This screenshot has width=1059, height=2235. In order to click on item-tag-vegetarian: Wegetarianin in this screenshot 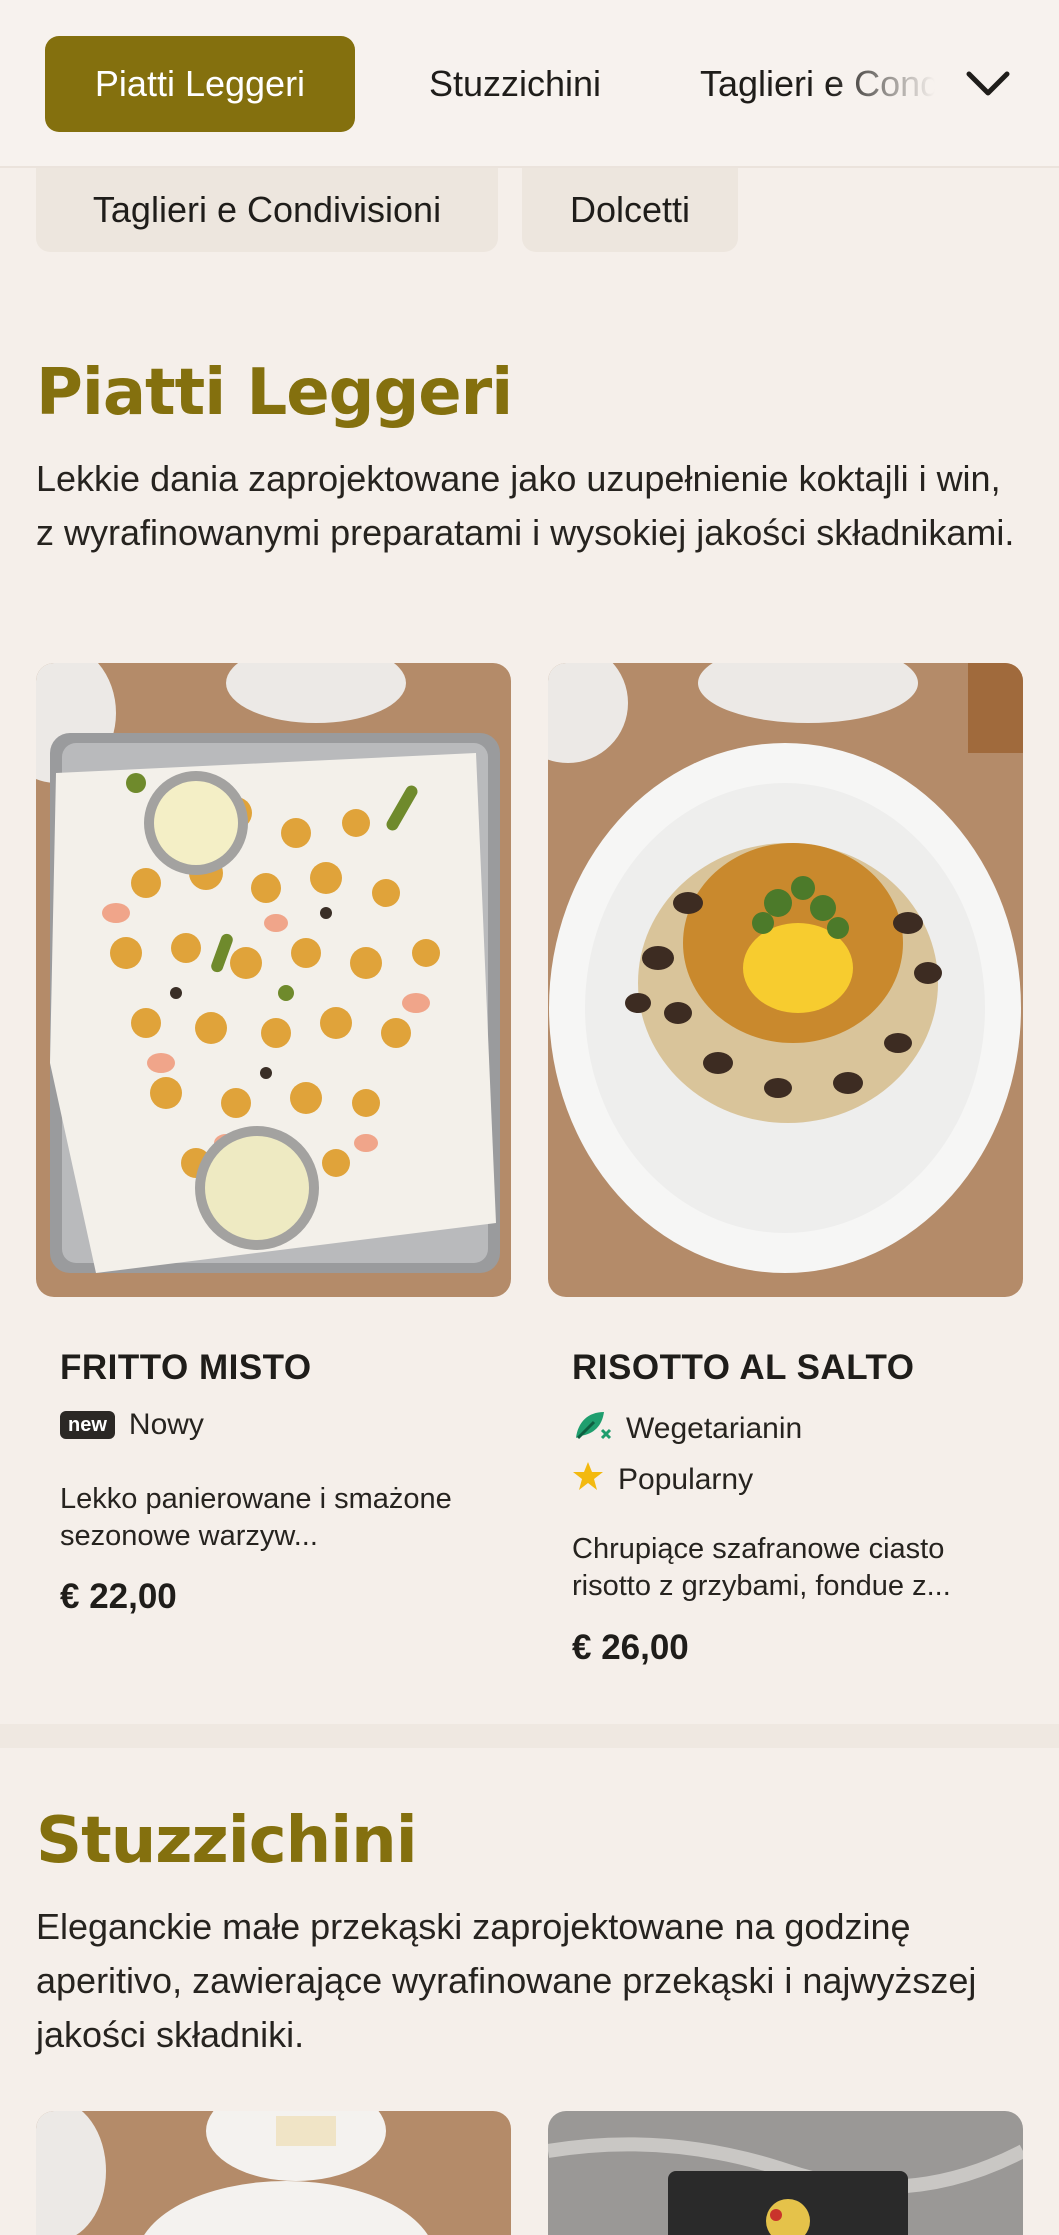, I will do `click(687, 1429)`.